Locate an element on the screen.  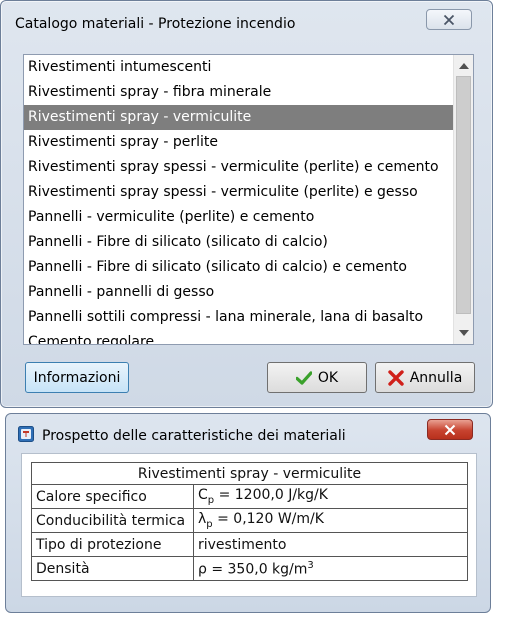
scroll-down-arrow is located at coordinates (463, 333).